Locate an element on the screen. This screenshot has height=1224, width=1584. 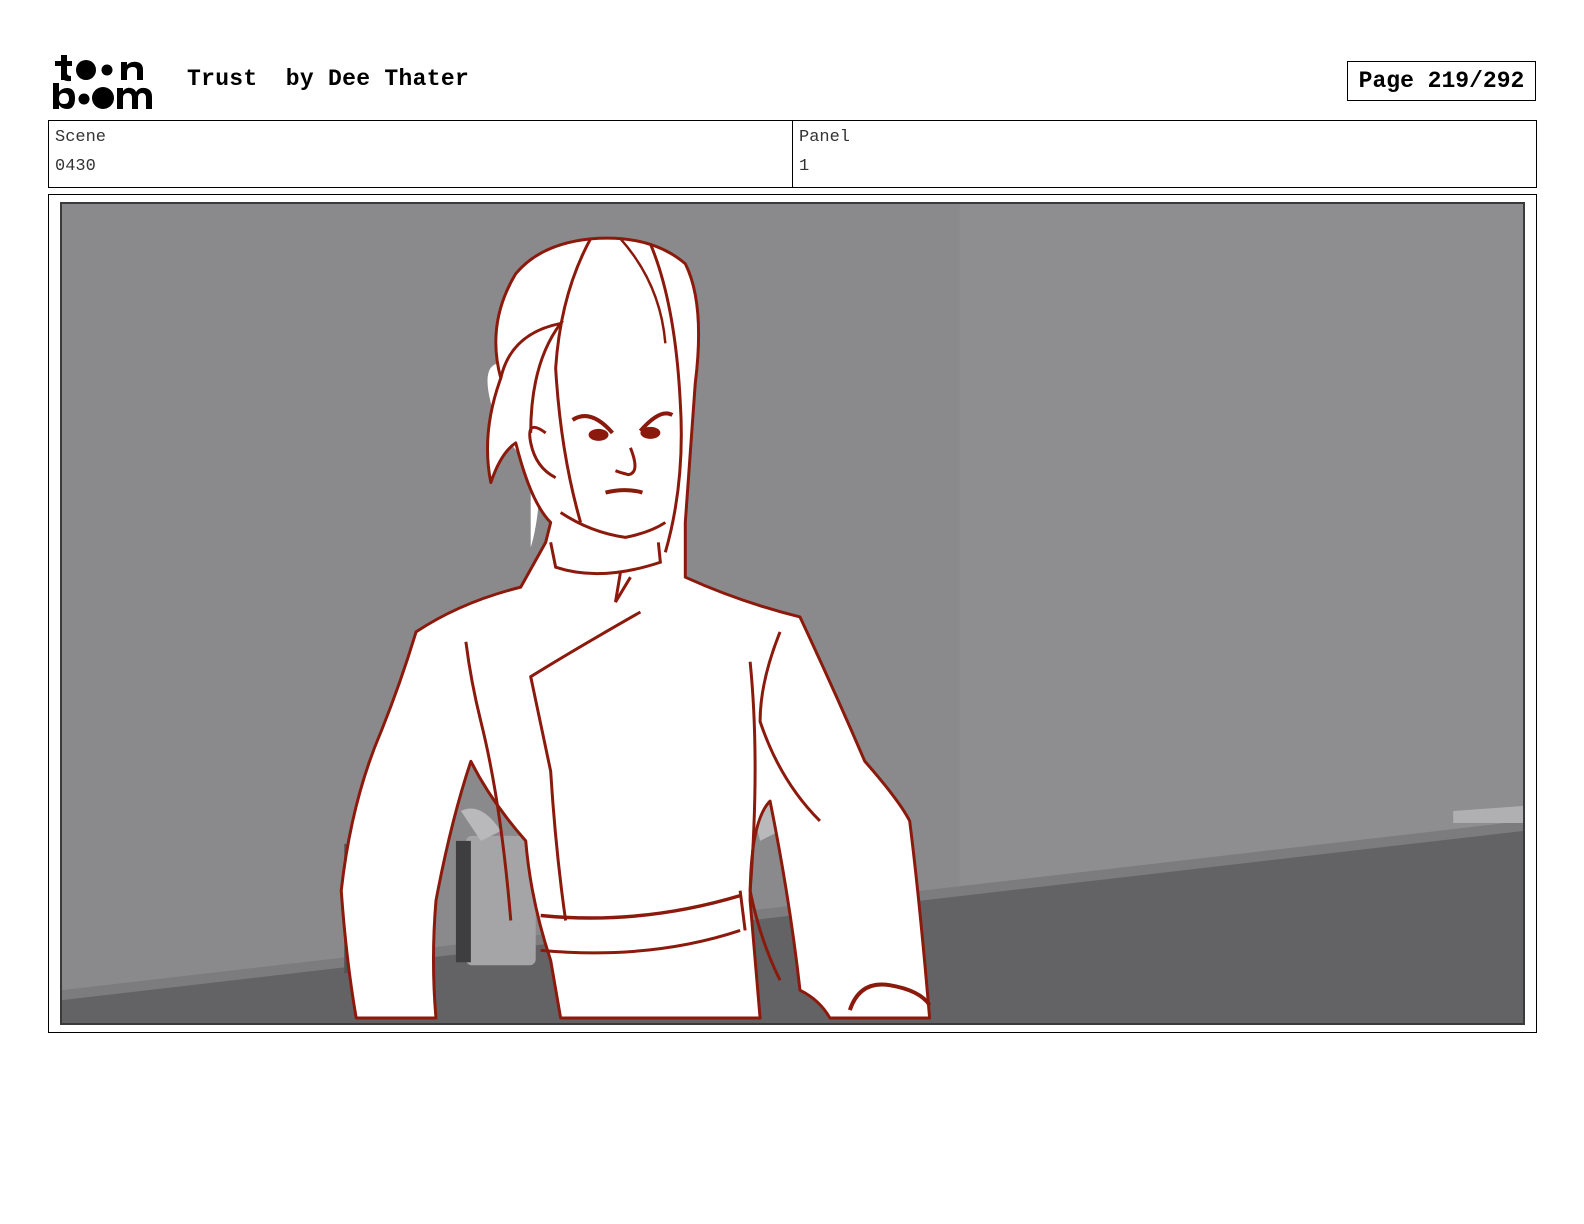
scene-value: 0430 is located at coordinates (75, 166).